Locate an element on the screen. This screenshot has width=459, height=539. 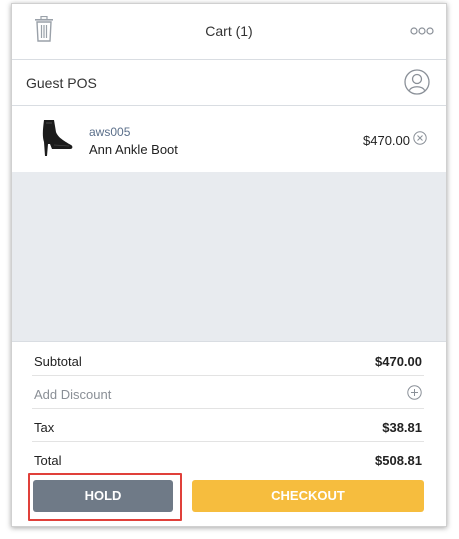
total-row: Total $508.81 is located at coordinates (228, 458).